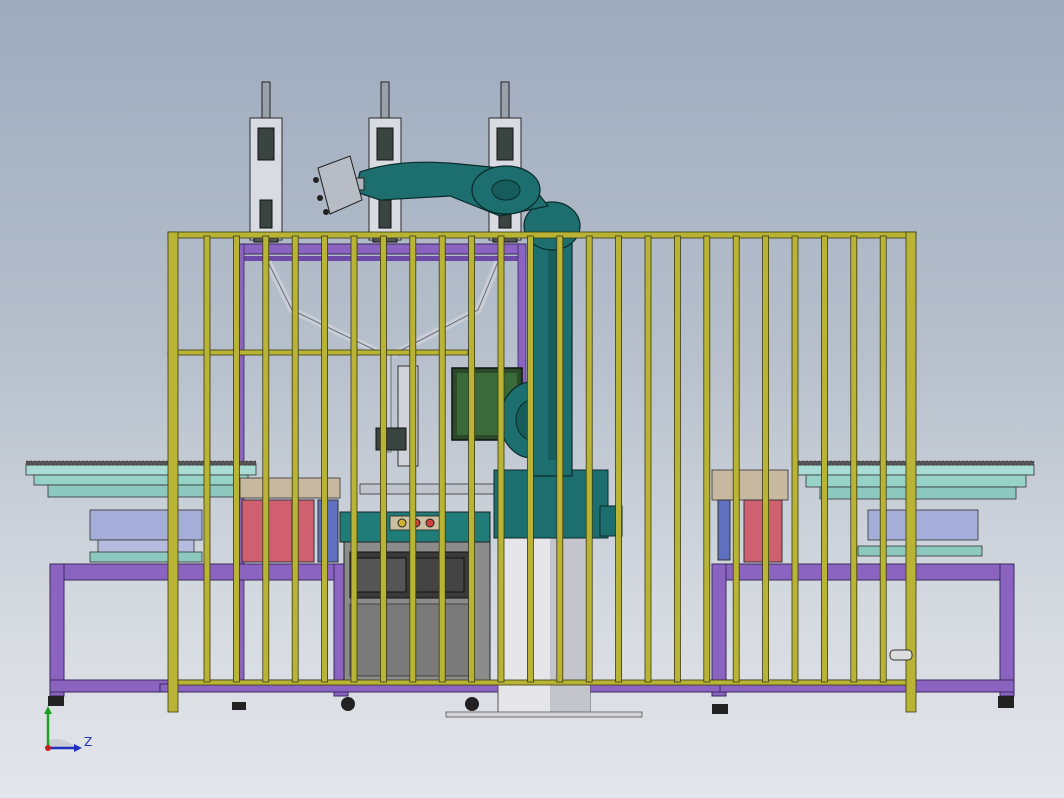  Describe the element at coordinates (505, 162) in the screenshot. I see `tool-post-right` at that location.